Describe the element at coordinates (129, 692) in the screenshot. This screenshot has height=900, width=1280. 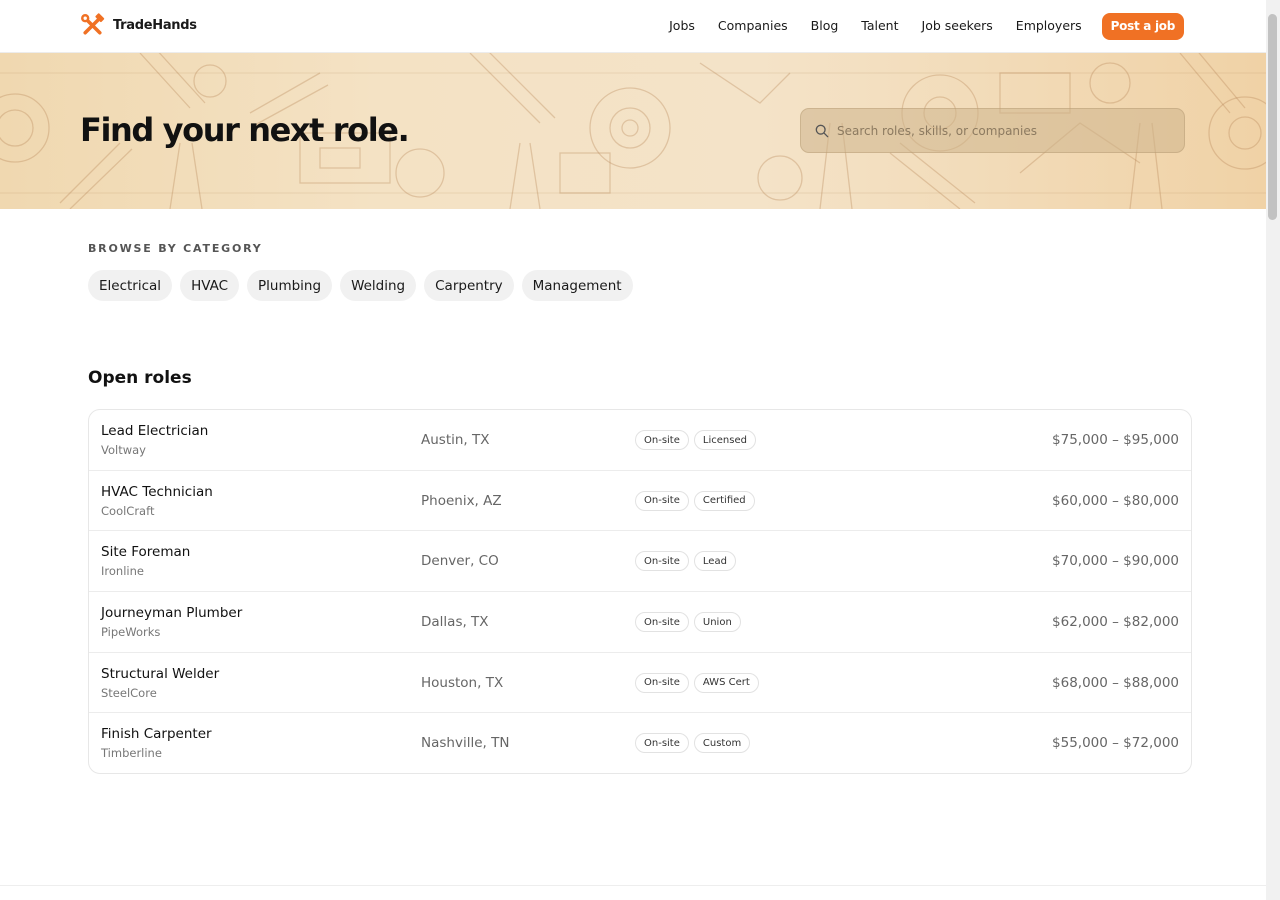
I see `role-company: SteelCore` at that location.